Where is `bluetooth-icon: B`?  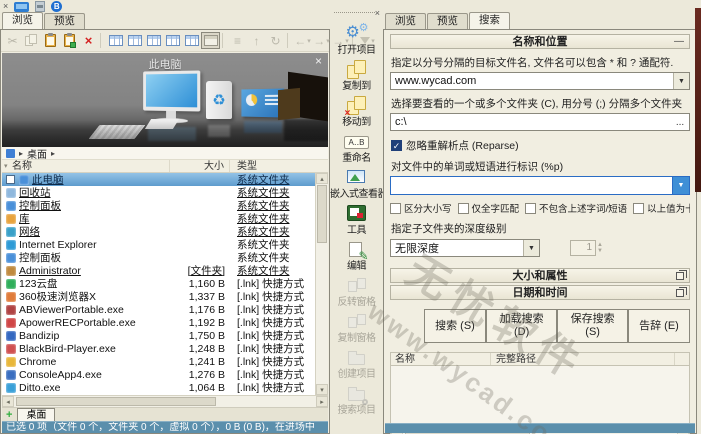
bluetooth-icon: B is located at coordinates (57, 6).